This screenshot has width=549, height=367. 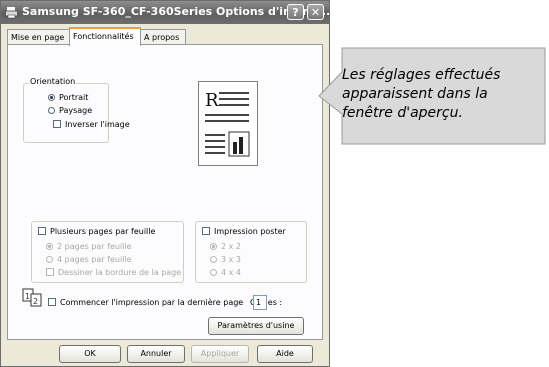 What do you see at coordinates (68, 98) in the screenshot?
I see `portrait-radio: Portrait` at bounding box center [68, 98].